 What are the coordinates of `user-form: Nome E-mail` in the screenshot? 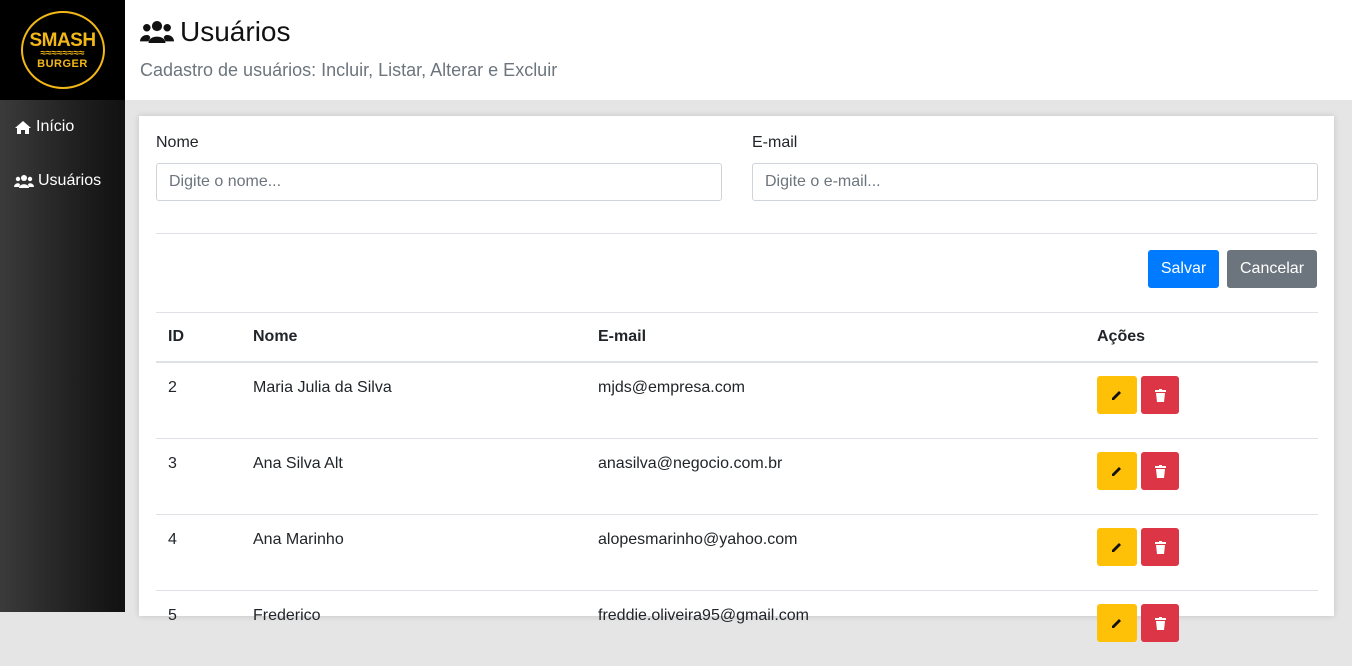 It's located at (736, 158).